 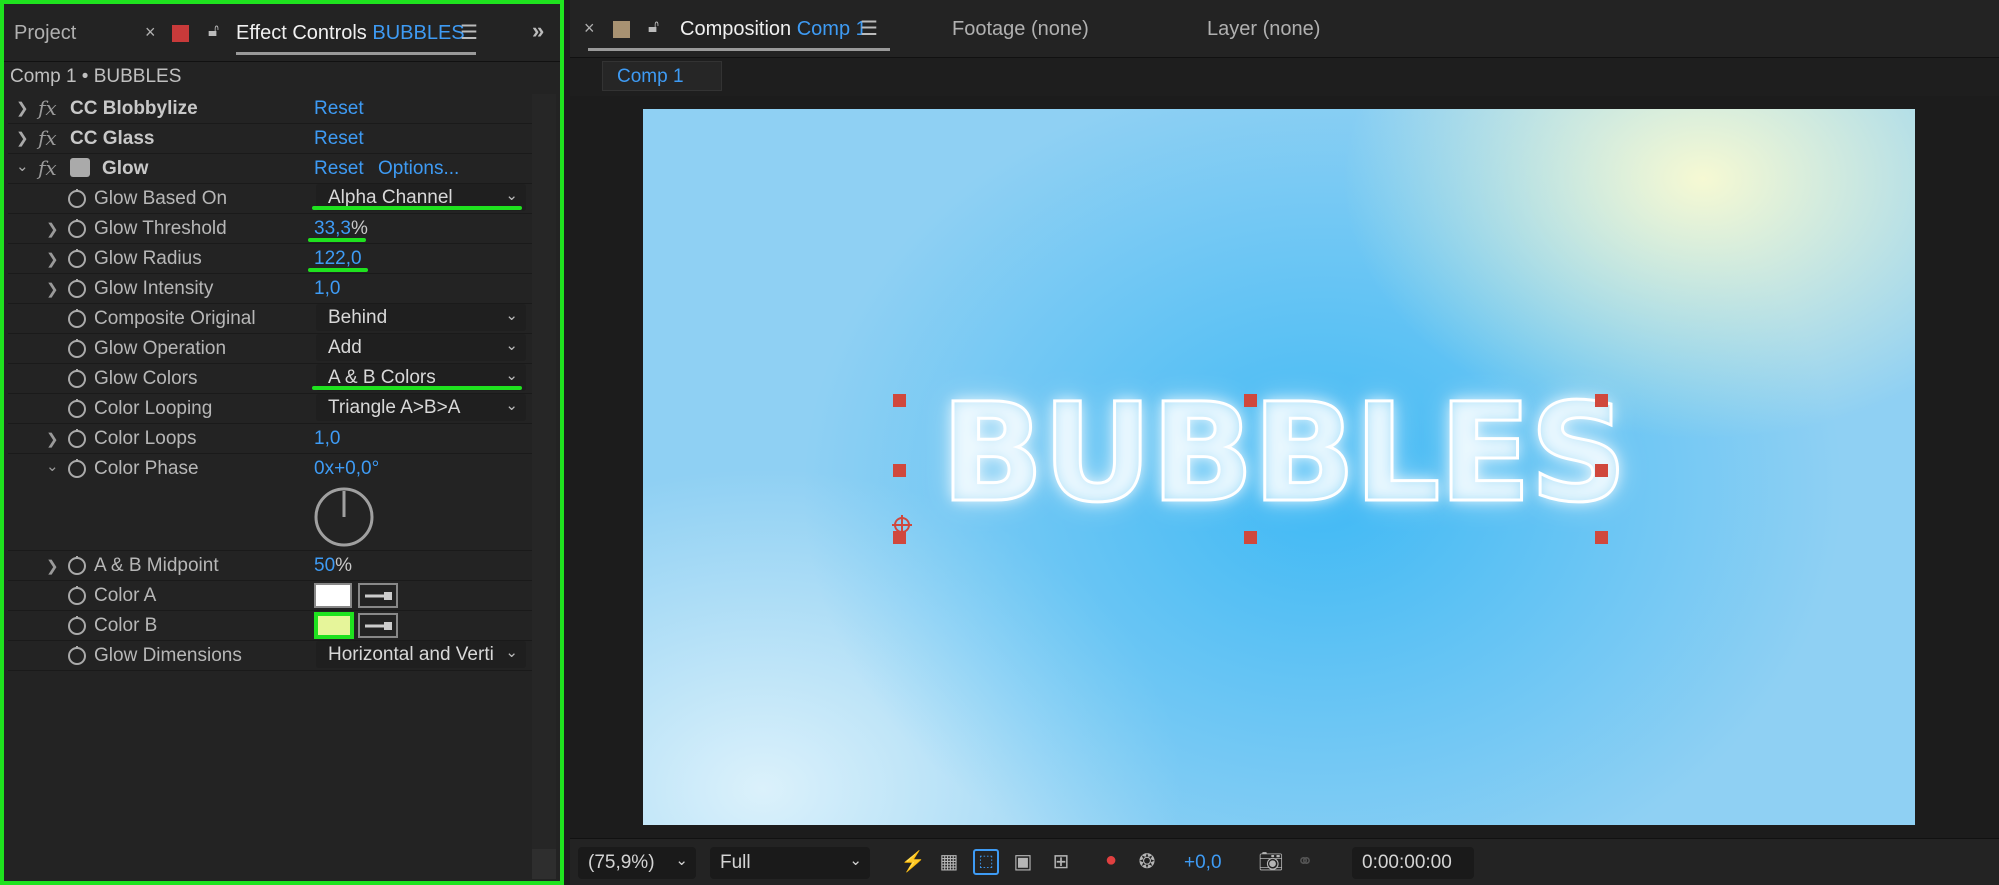 What do you see at coordinates (270, 595) in the screenshot?
I see `param-color-a: Color A` at bounding box center [270, 595].